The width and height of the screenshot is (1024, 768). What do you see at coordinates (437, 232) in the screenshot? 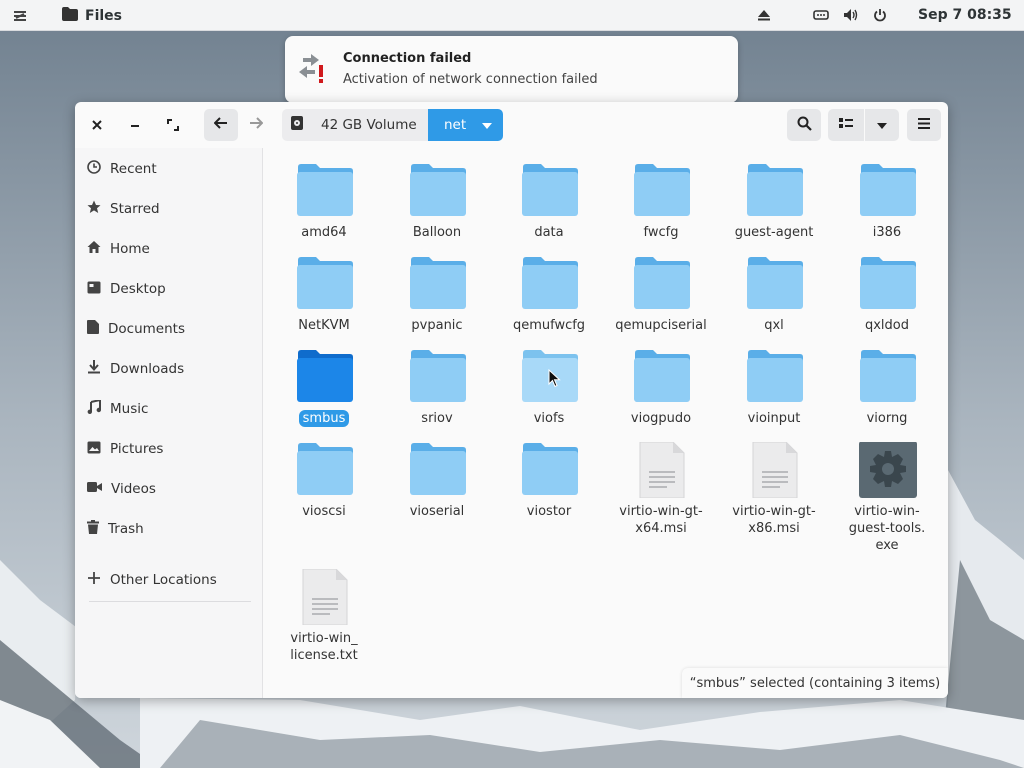
I see `file-name: Balloon` at bounding box center [437, 232].